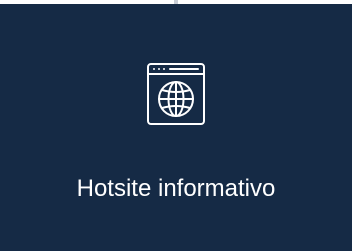  What do you see at coordinates (176, 188) in the screenshot?
I see `card-title: Hotsite informativo` at bounding box center [176, 188].